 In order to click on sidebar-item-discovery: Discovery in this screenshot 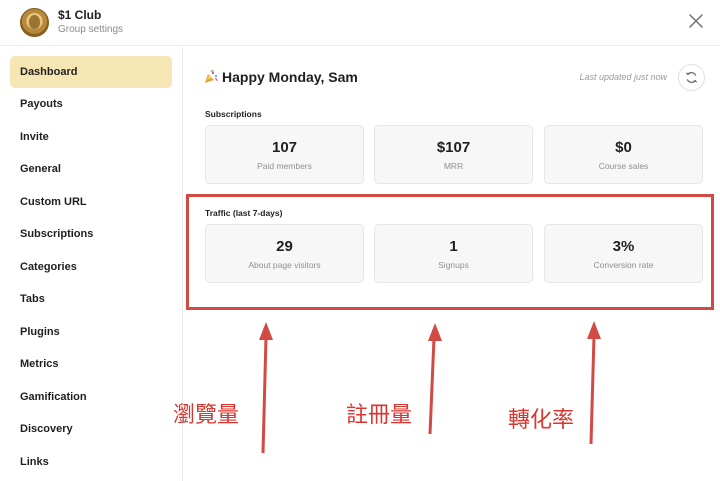, I will do `click(91, 429)`.